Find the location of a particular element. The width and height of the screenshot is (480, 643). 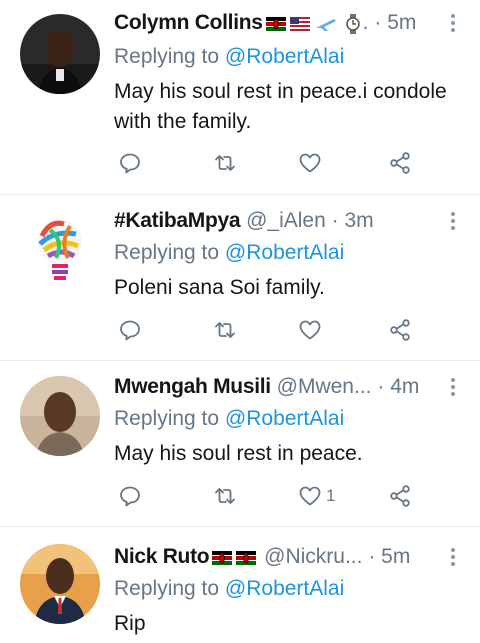

display-name: Mwengah Musili is located at coordinates (192, 386).